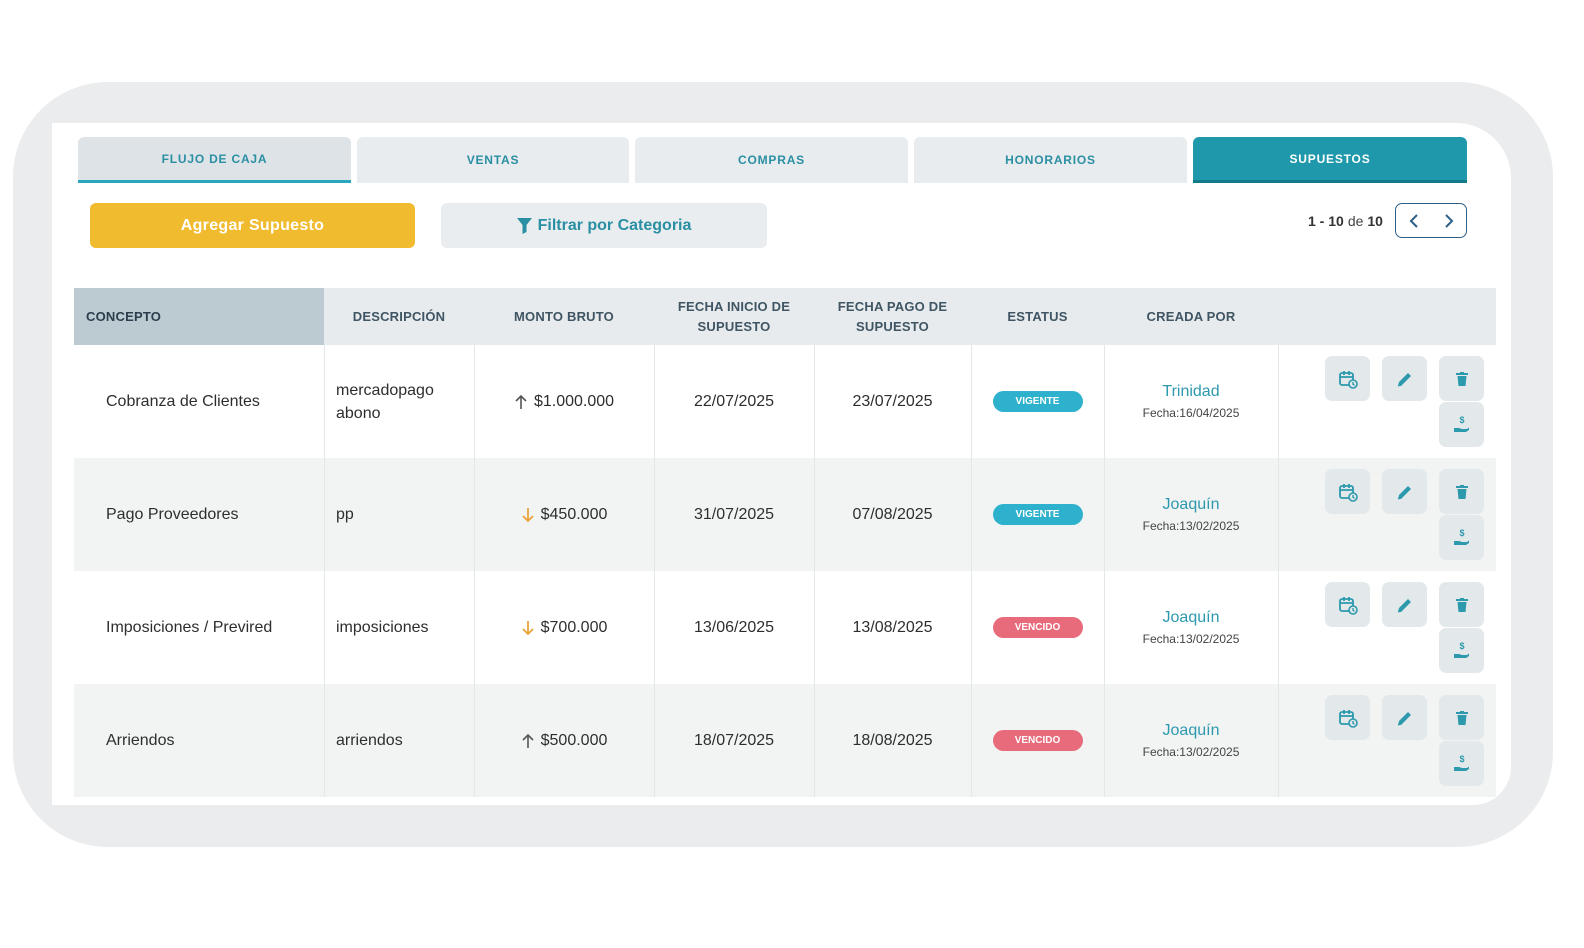  Describe the element at coordinates (564, 316) in the screenshot. I see `col-header-monto: MONTO BRUTO` at that location.